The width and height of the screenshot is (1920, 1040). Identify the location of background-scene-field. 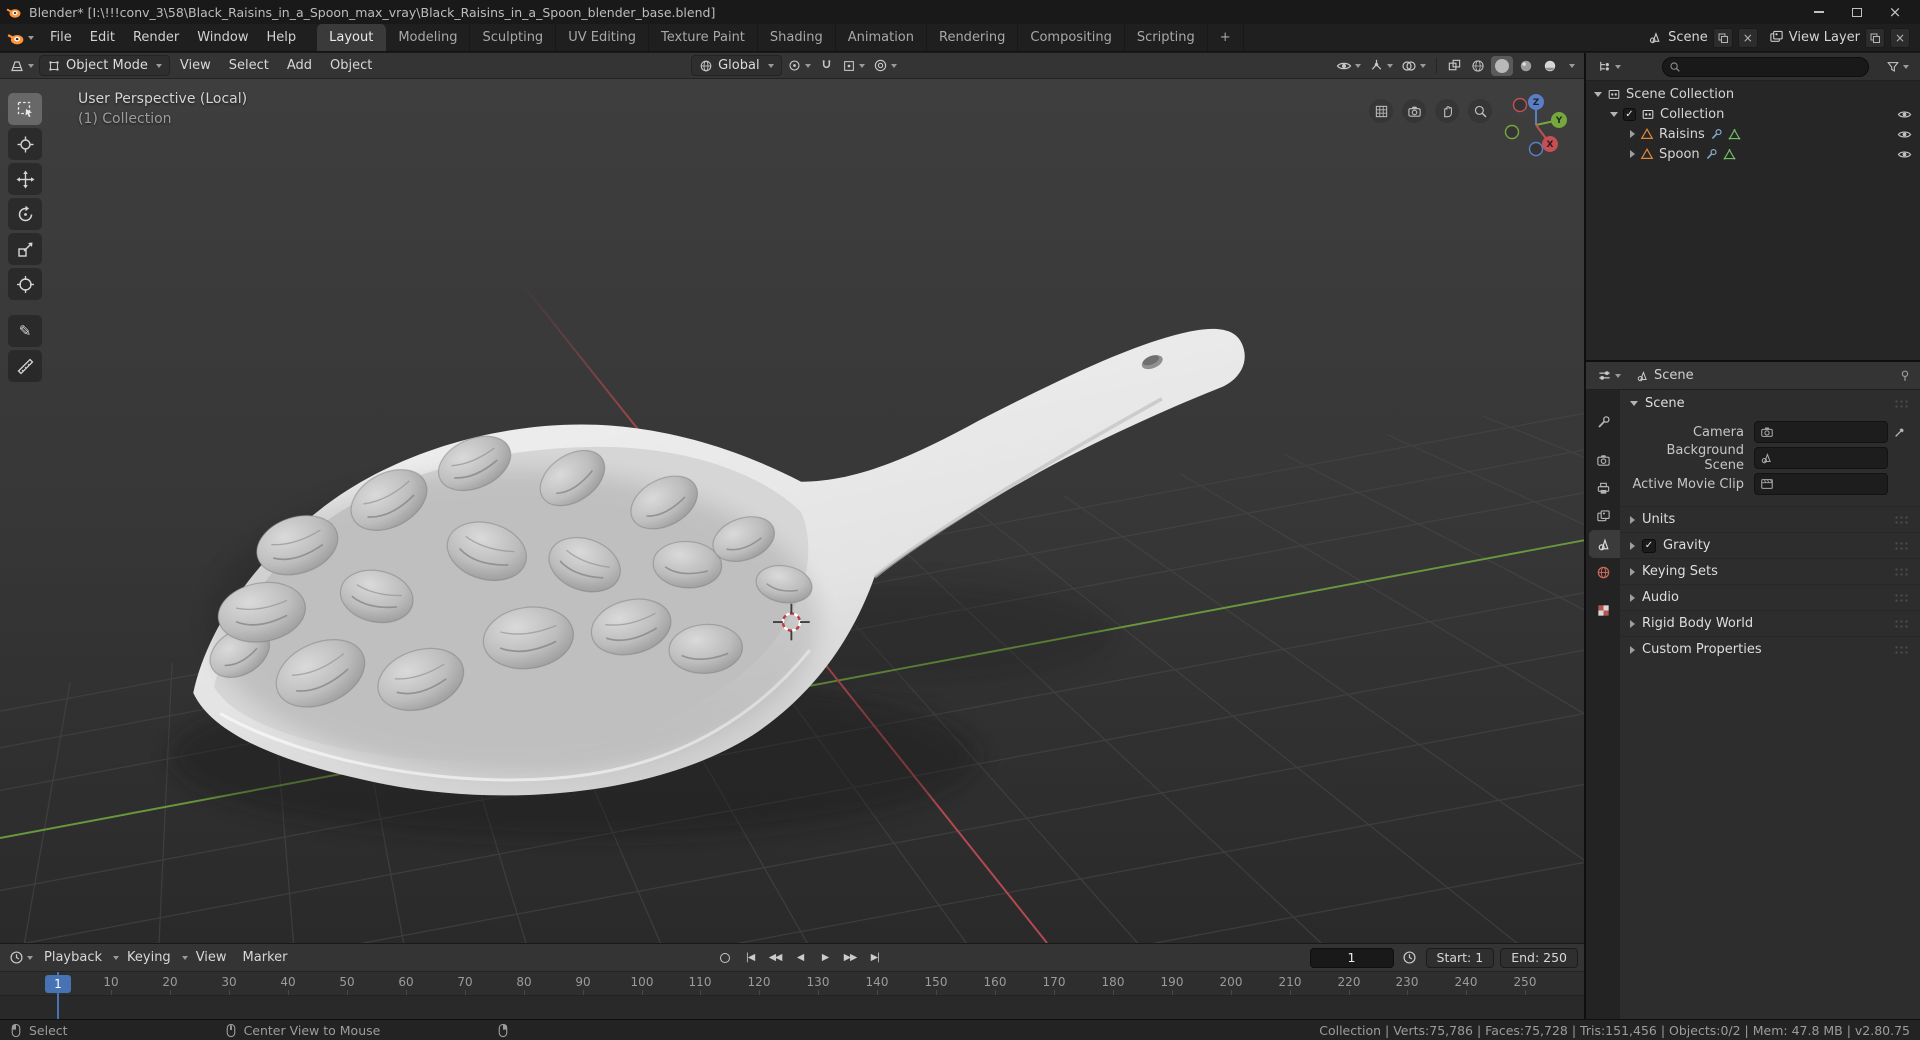
(1821, 458).